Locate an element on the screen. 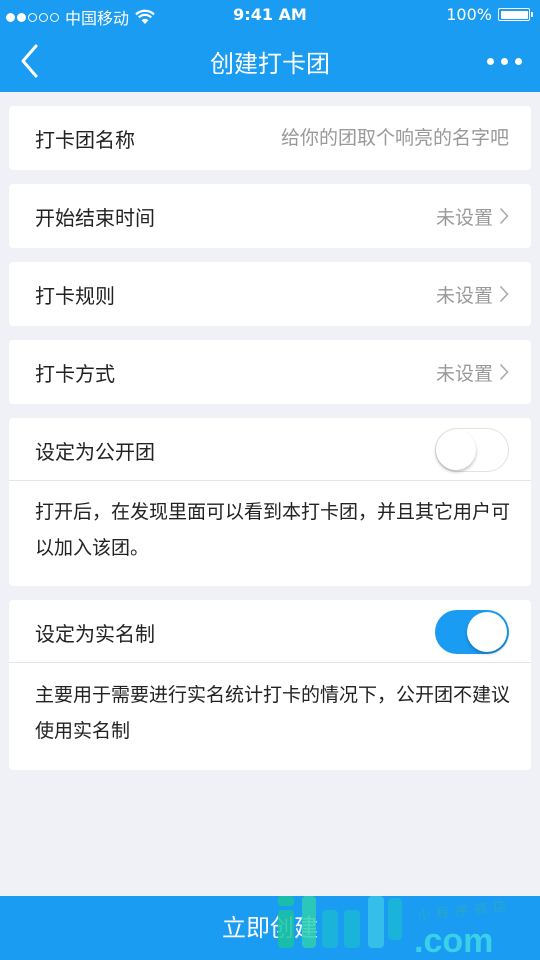 This screenshot has height=960, width=540. status-right: 100% is located at coordinates (489, 14).